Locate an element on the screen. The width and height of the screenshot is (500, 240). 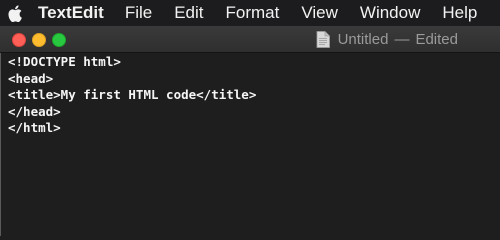
code-line: <!DOCTYPE html> is located at coordinates (64, 61).